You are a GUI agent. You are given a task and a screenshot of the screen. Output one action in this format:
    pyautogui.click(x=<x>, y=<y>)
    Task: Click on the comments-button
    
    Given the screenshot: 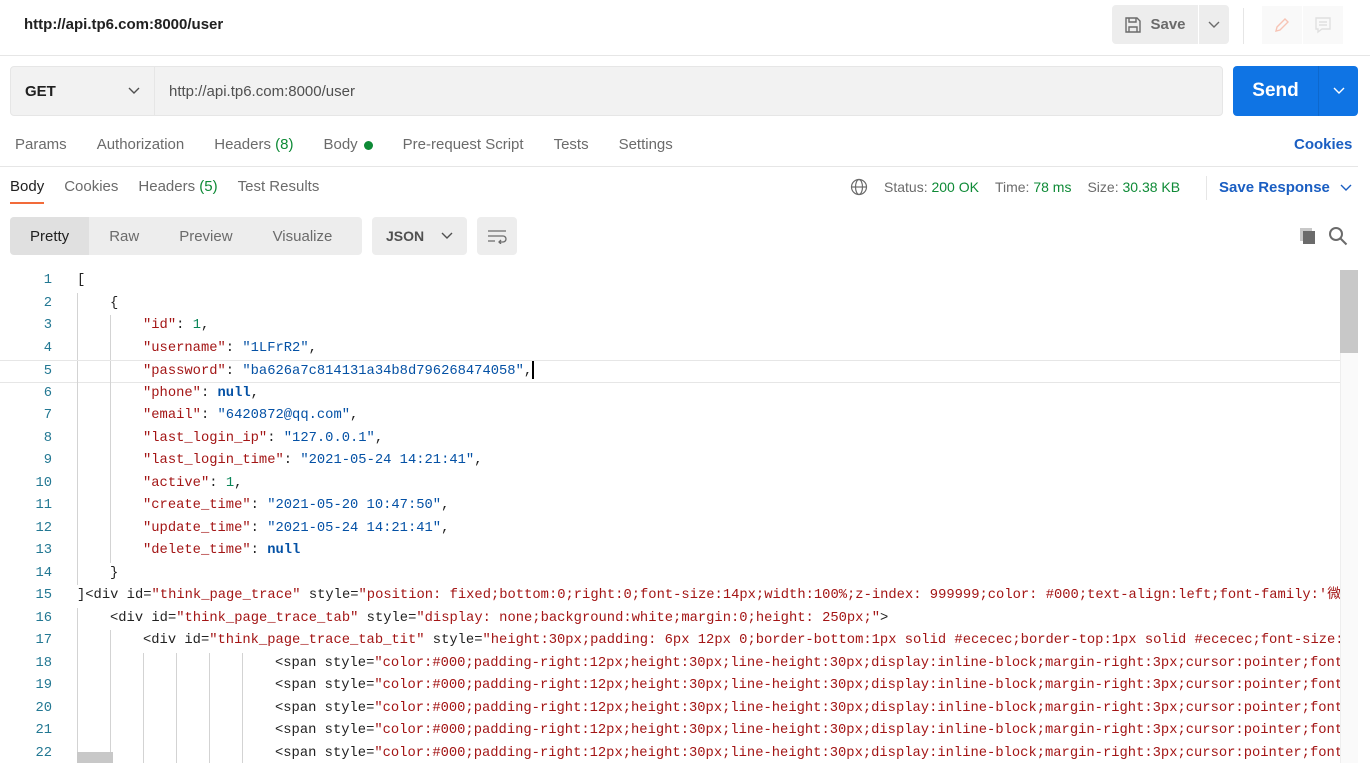 What is the action you would take?
    pyautogui.click(x=1323, y=25)
    